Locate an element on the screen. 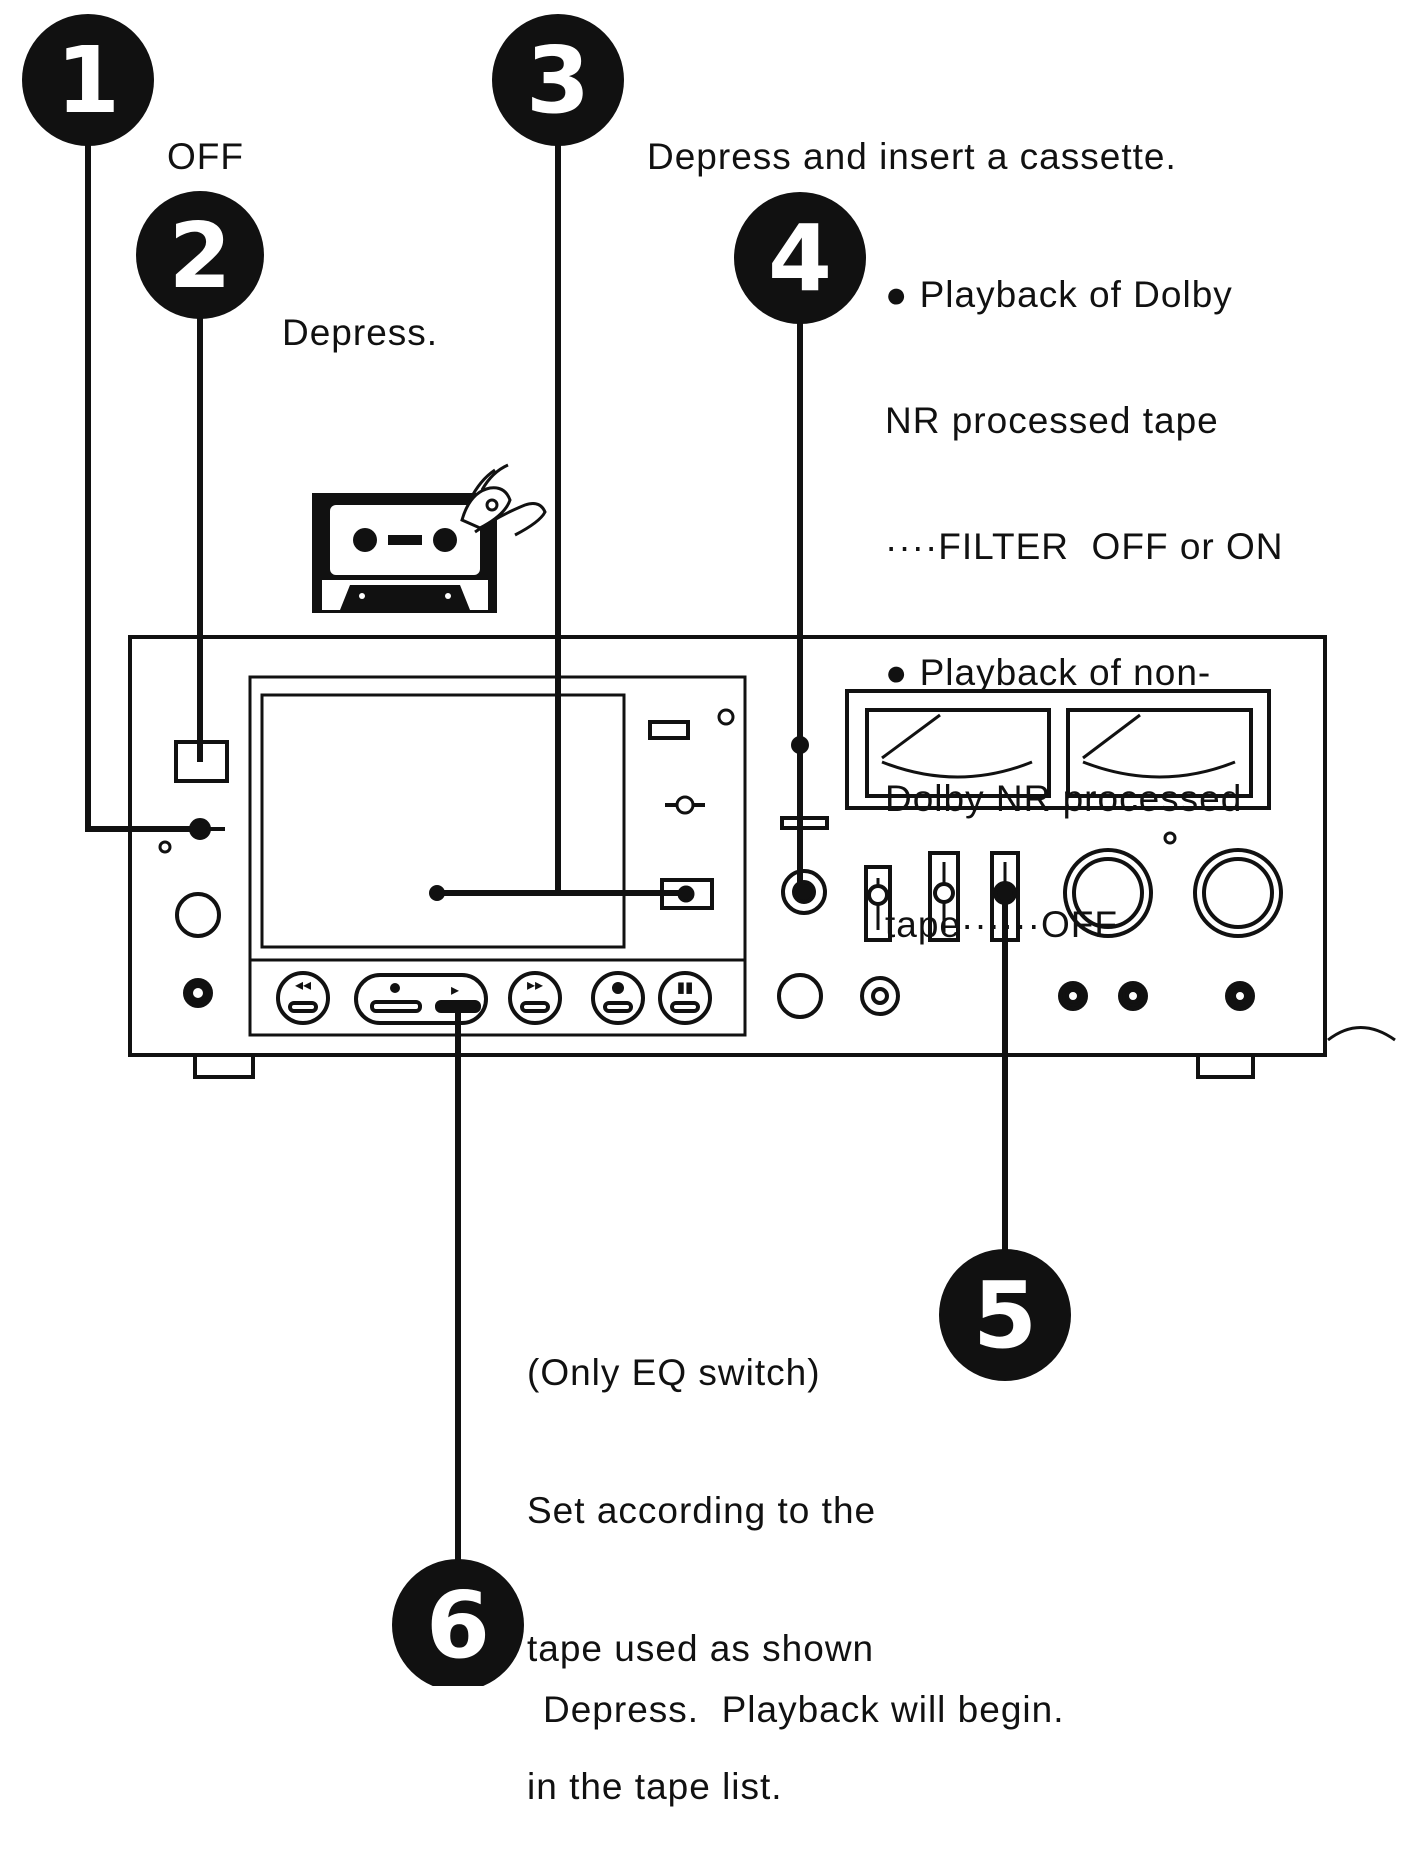  step-6-badge: 6 is located at coordinates (458, 1622).